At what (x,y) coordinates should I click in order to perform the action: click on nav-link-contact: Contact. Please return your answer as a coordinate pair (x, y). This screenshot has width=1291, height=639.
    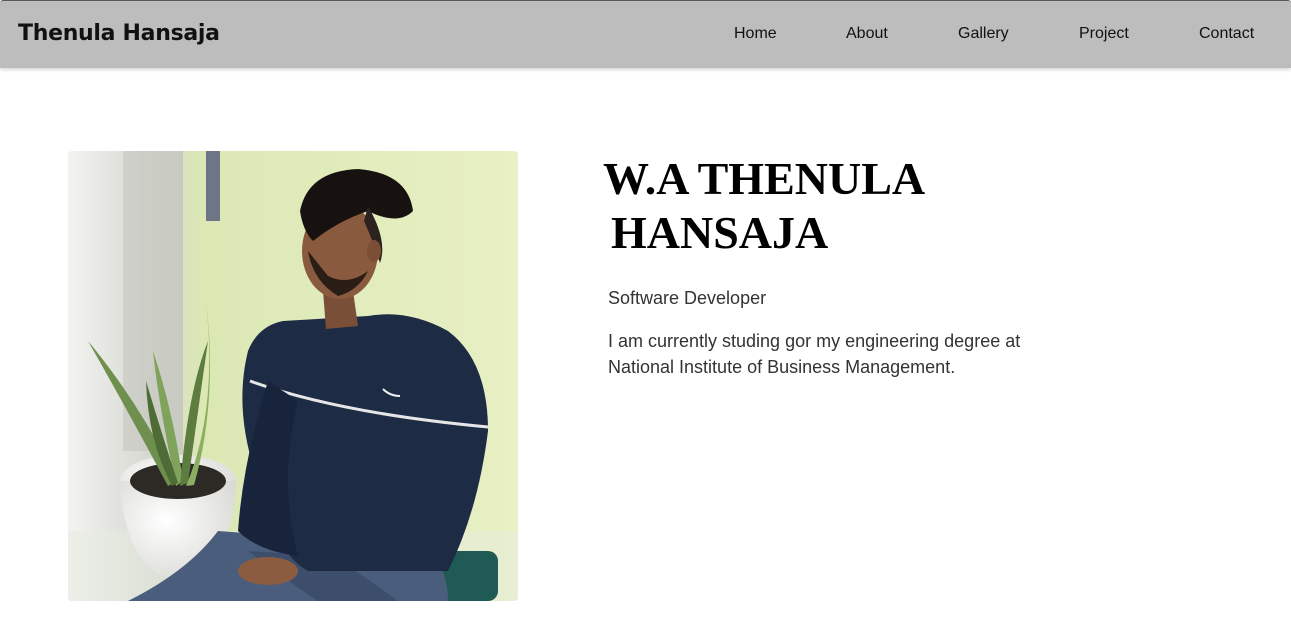
    Looking at the image, I should click on (1226, 34).